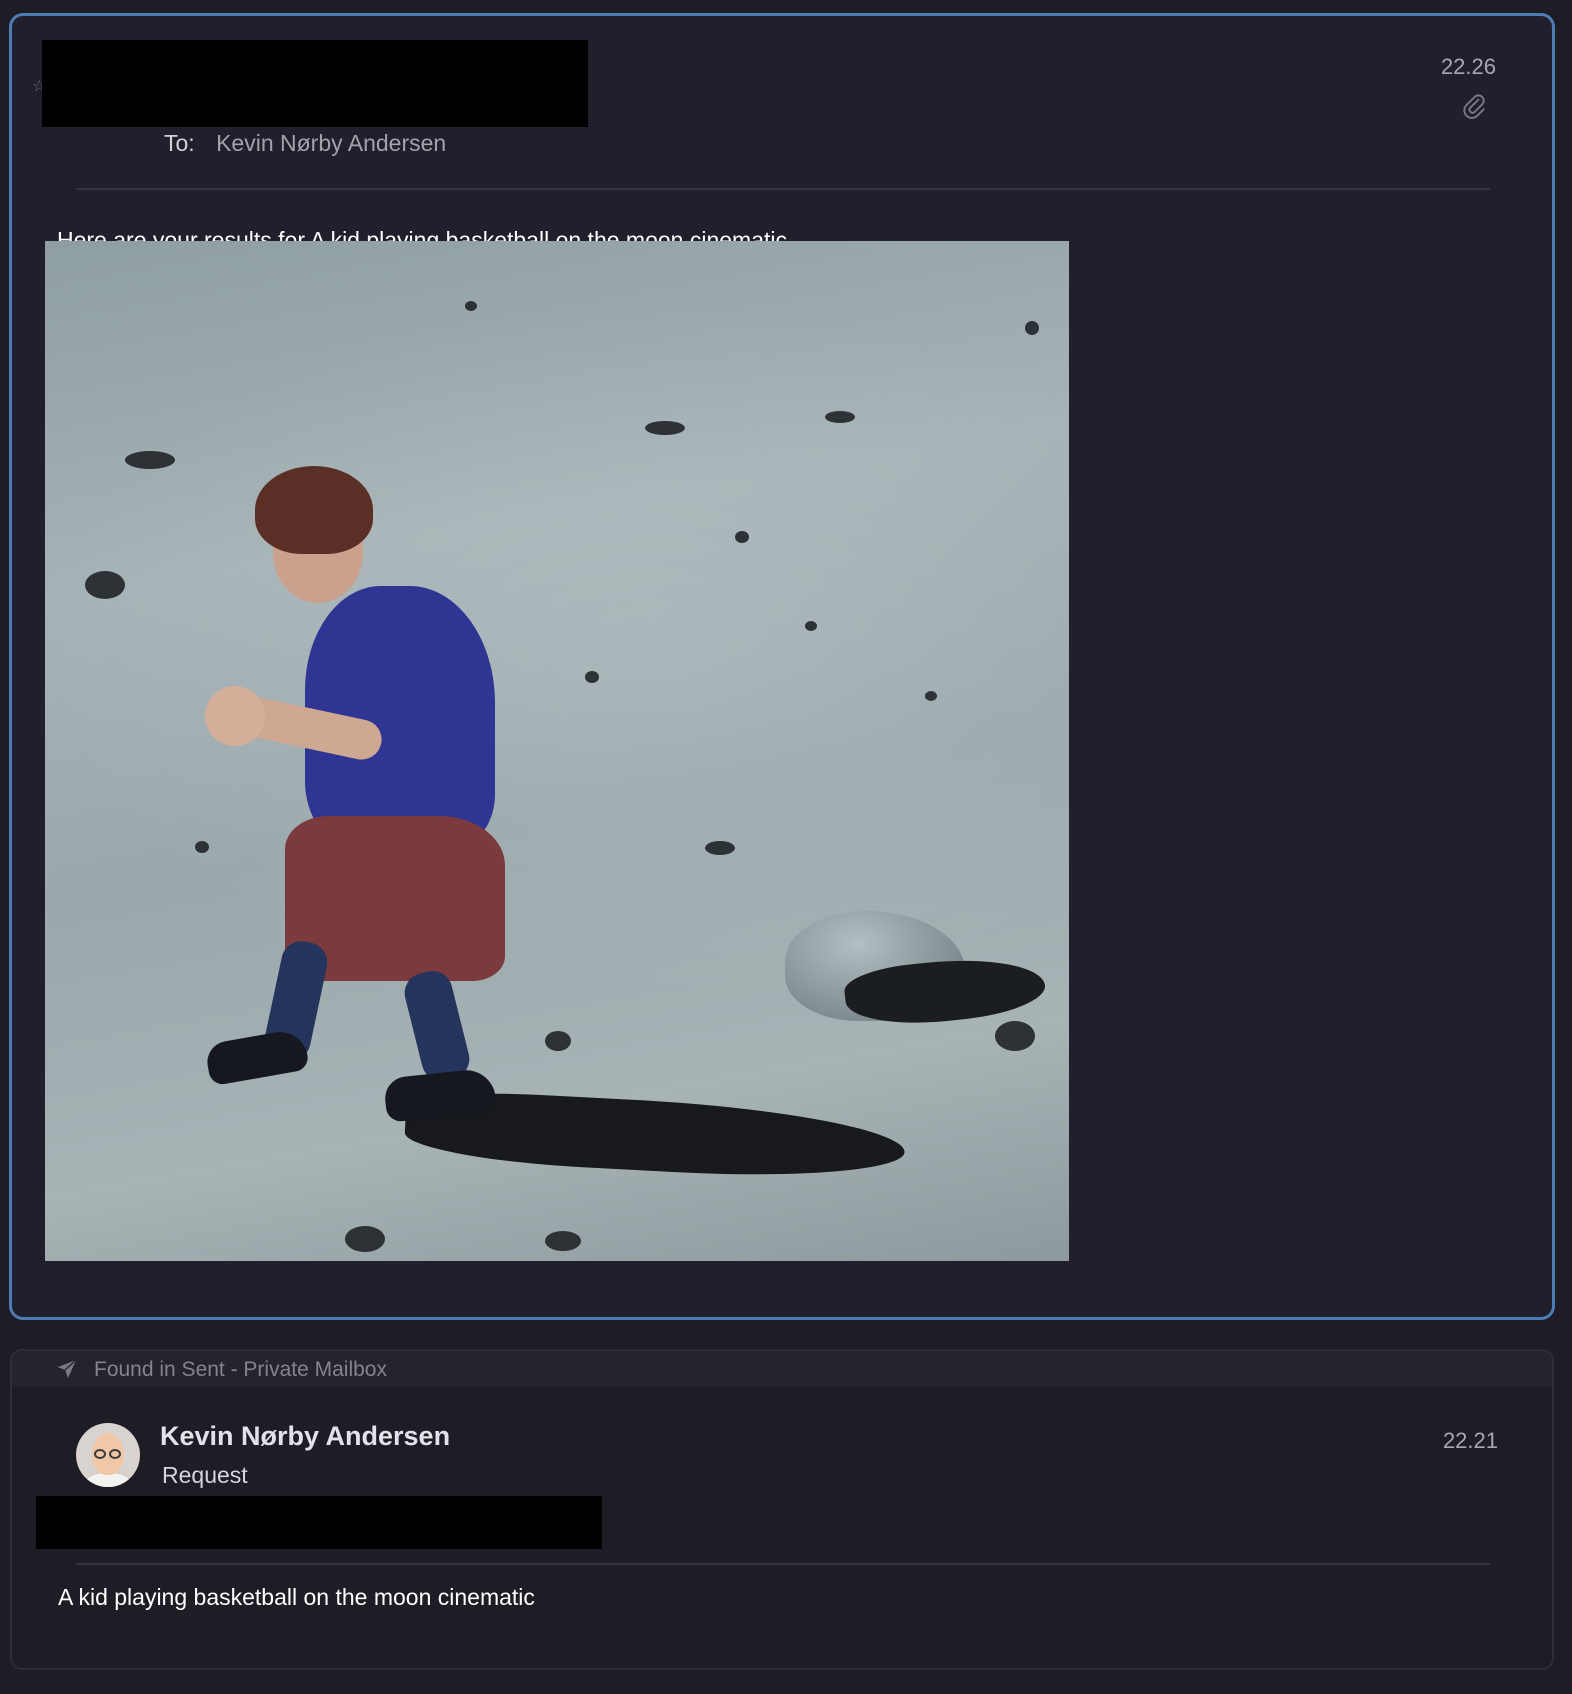 This screenshot has width=1572, height=1694. What do you see at coordinates (240, 1369) in the screenshot?
I see `found-in-label: Found in Sent - Private Mailbox` at bounding box center [240, 1369].